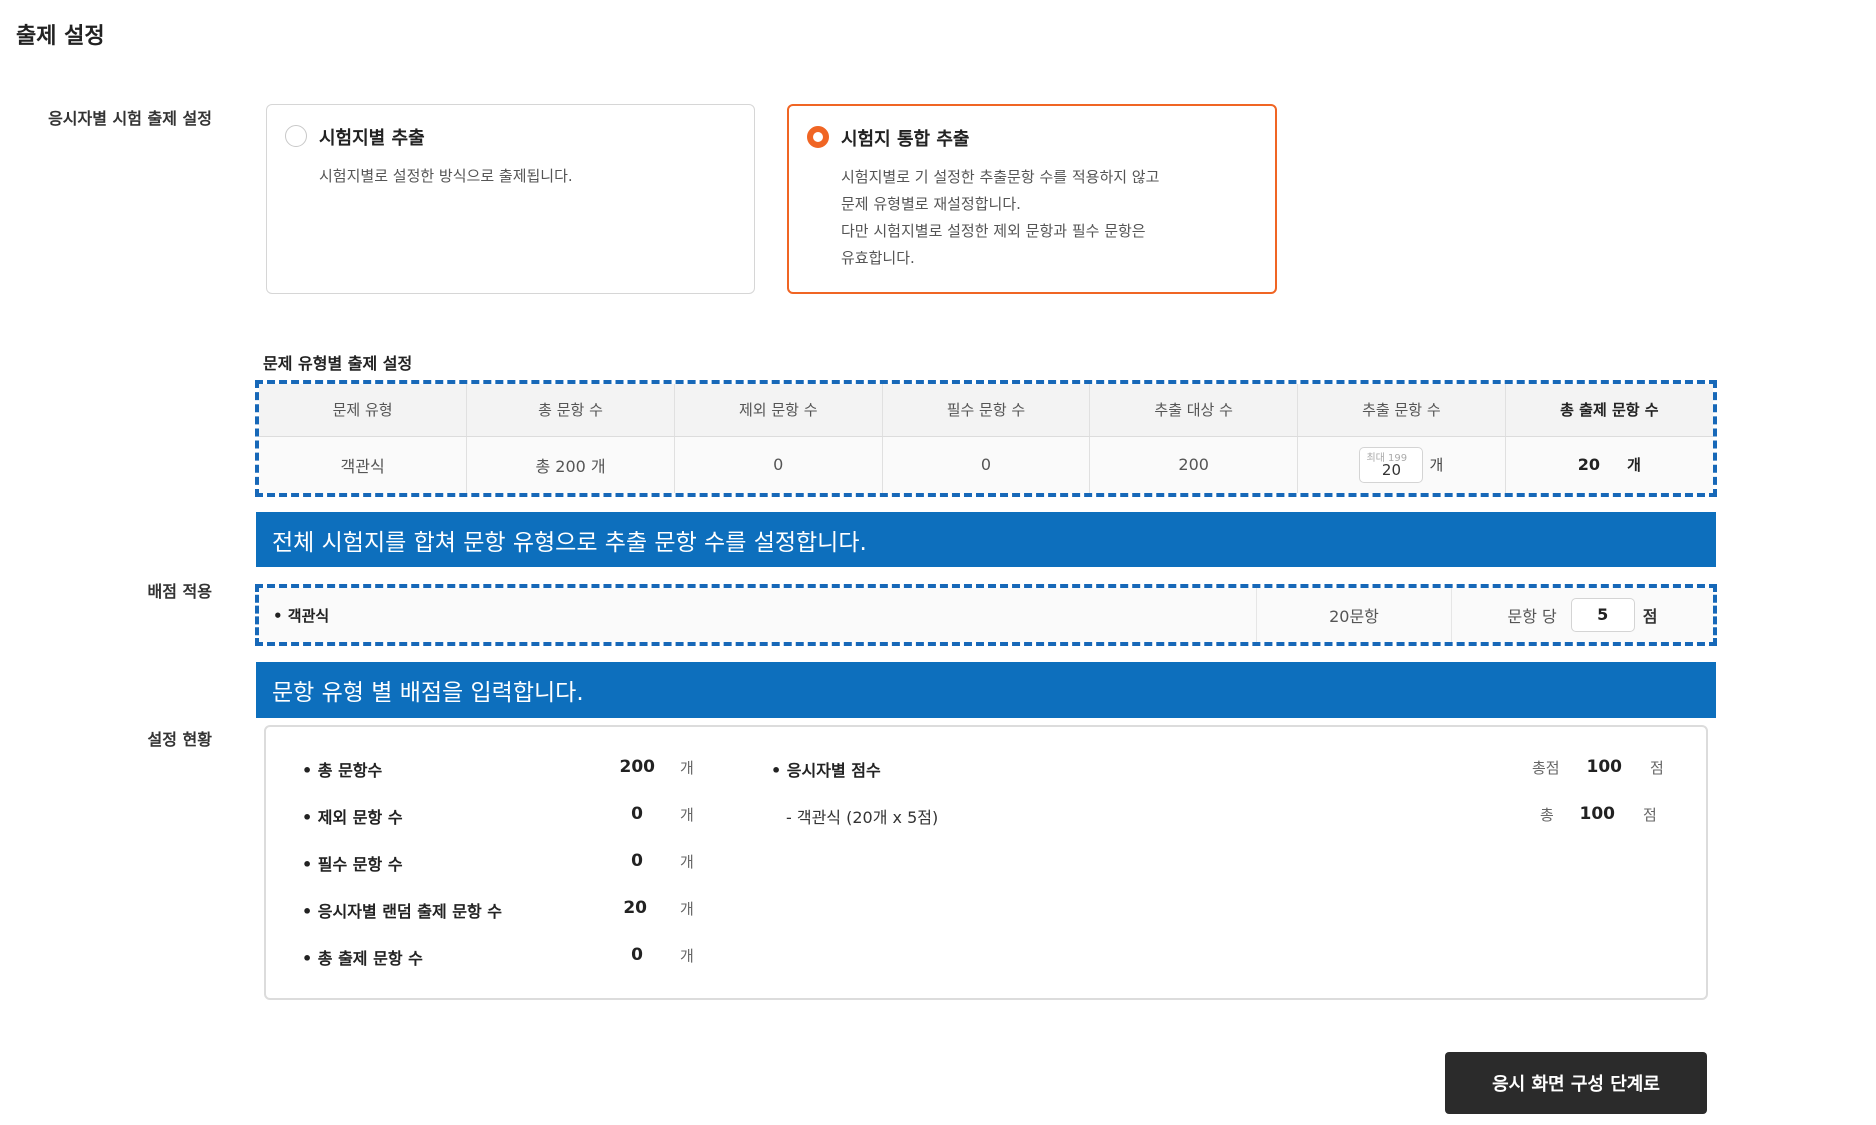 This screenshot has height=1125, width=1876. I want to click on cell-target: 200, so click(1194, 464).